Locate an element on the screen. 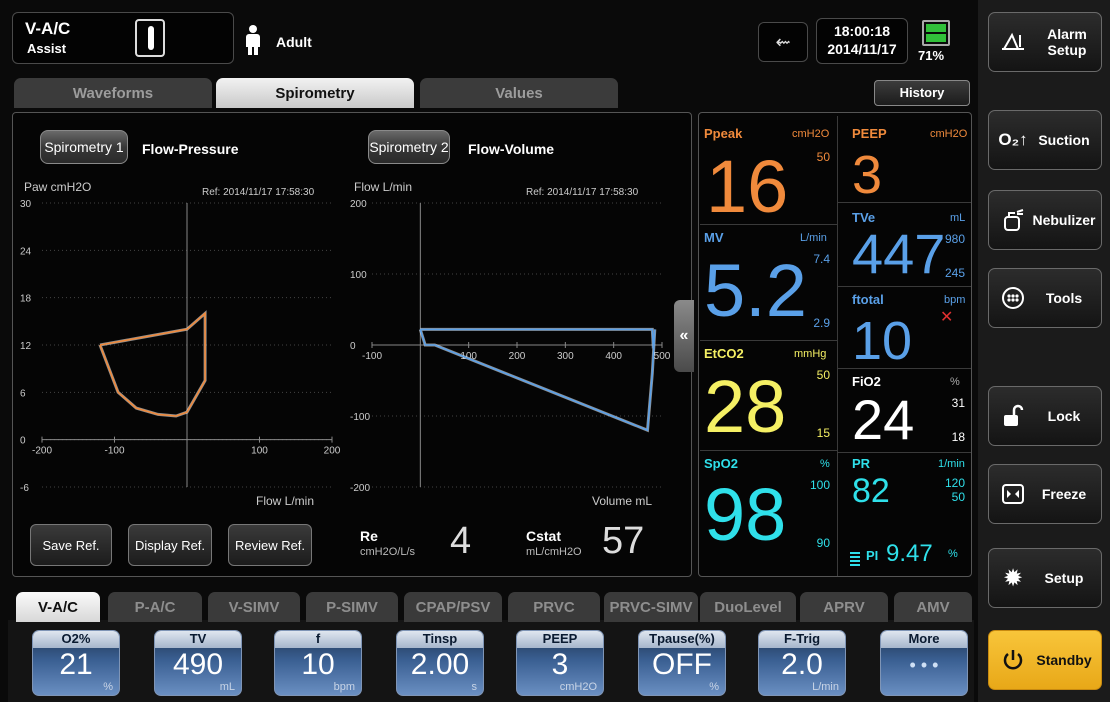 This screenshot has height=702, width=1110. ftotal-label: ftotal is located at coordinates (868, 299).